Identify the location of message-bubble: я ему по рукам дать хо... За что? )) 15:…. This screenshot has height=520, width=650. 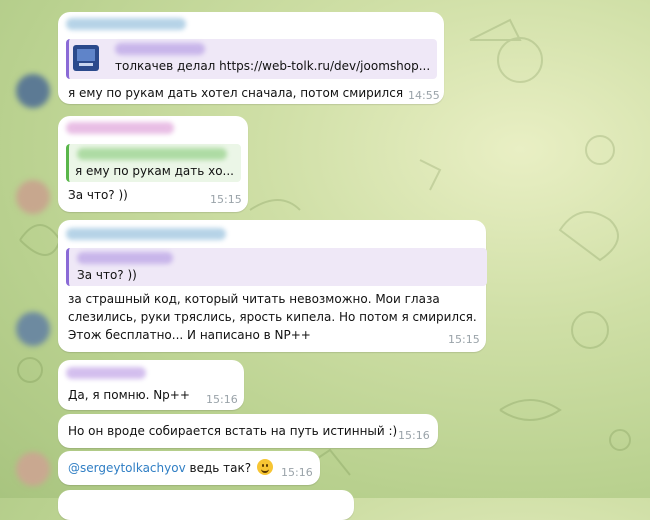
(153, 164).